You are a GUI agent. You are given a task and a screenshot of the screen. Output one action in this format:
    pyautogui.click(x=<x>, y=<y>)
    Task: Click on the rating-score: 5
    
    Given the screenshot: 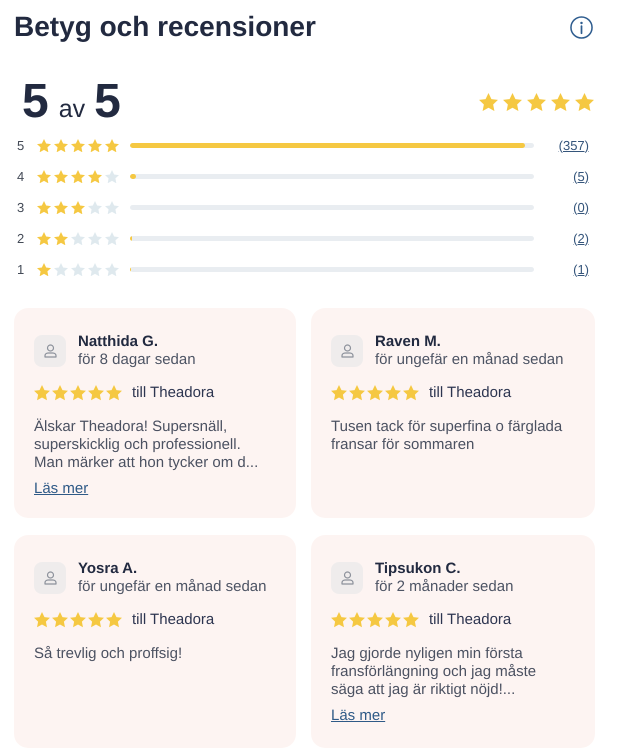 What is the action you would take?
    pyautogui.click(x=35, y=102)
    